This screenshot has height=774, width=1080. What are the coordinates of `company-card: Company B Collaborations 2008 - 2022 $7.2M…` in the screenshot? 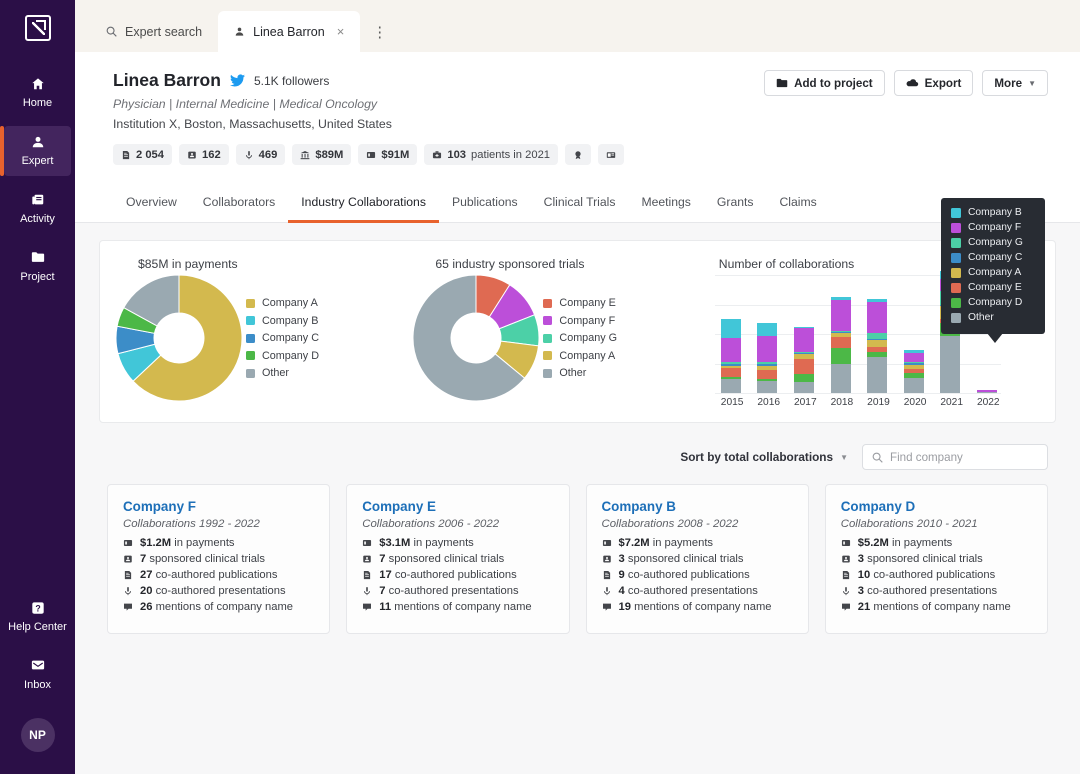 It's located at (697, 559).